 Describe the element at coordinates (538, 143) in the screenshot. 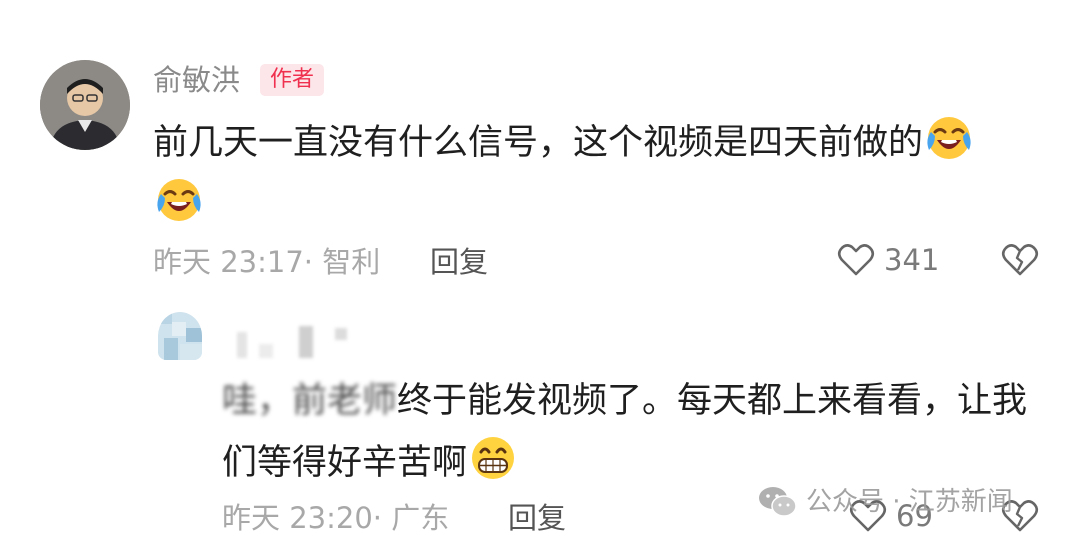

I see `comment-text-content: 前几天一直没有什么信号，这个视频是四天前做的` at that location.